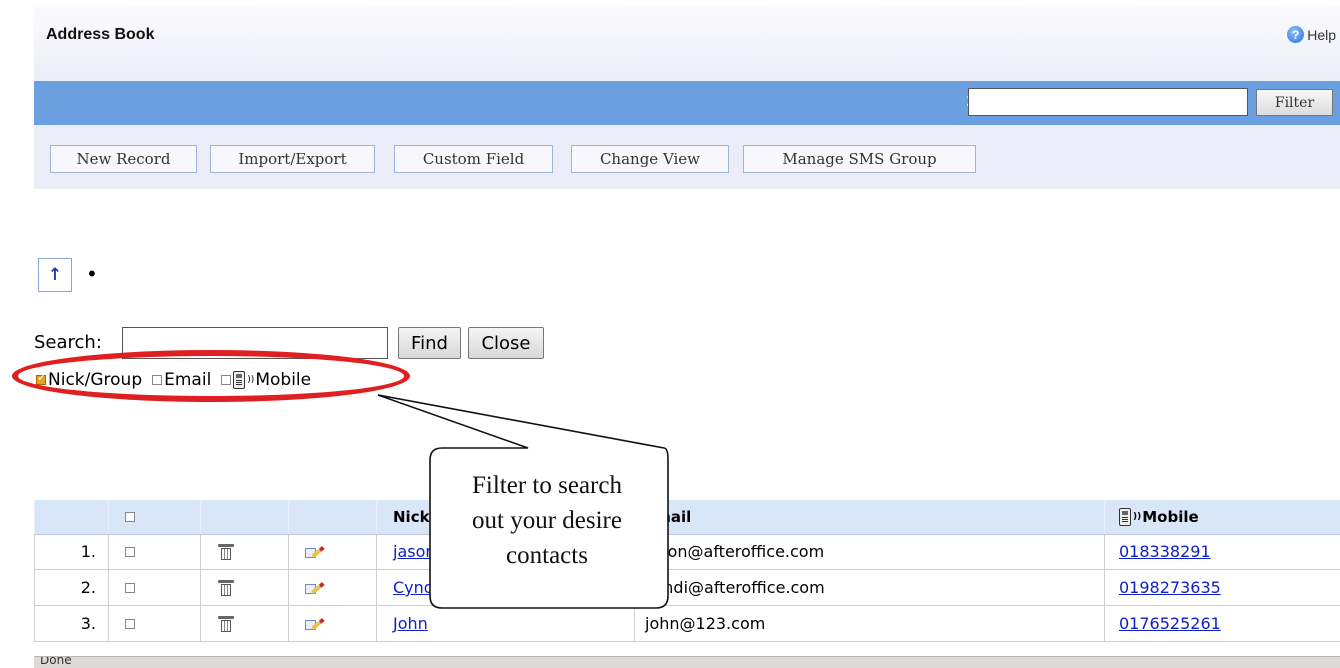  Describe the element at coordinates (547, 555) in the screenshot. I see `callout-line-3: contacts` at that location.